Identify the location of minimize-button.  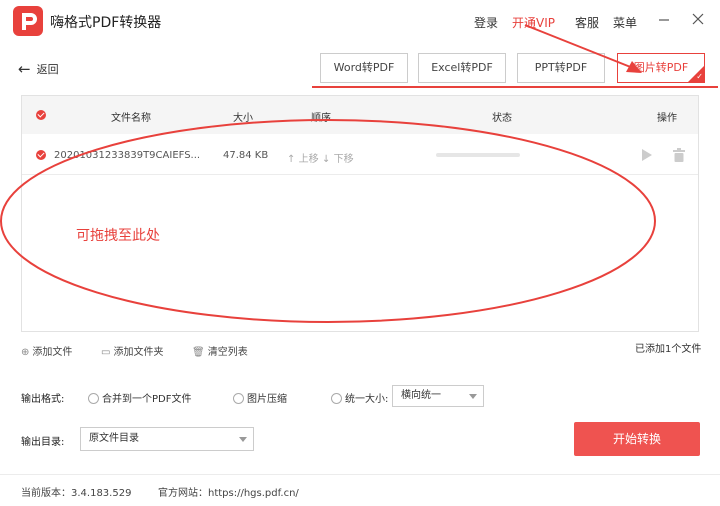
(664, 19).